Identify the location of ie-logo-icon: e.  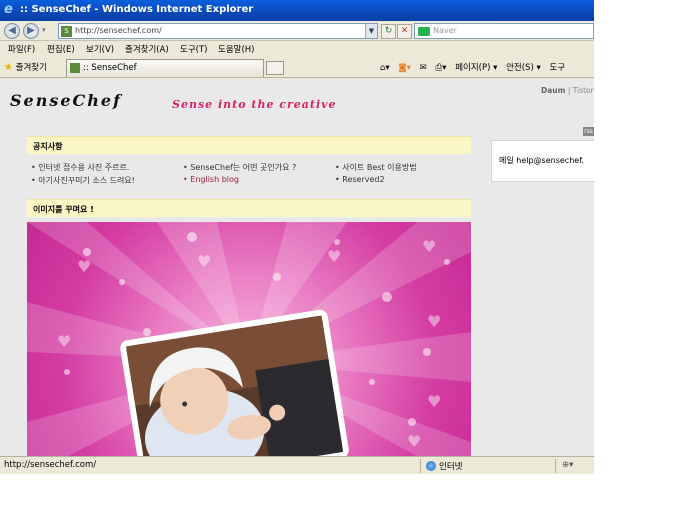
(8, 9).